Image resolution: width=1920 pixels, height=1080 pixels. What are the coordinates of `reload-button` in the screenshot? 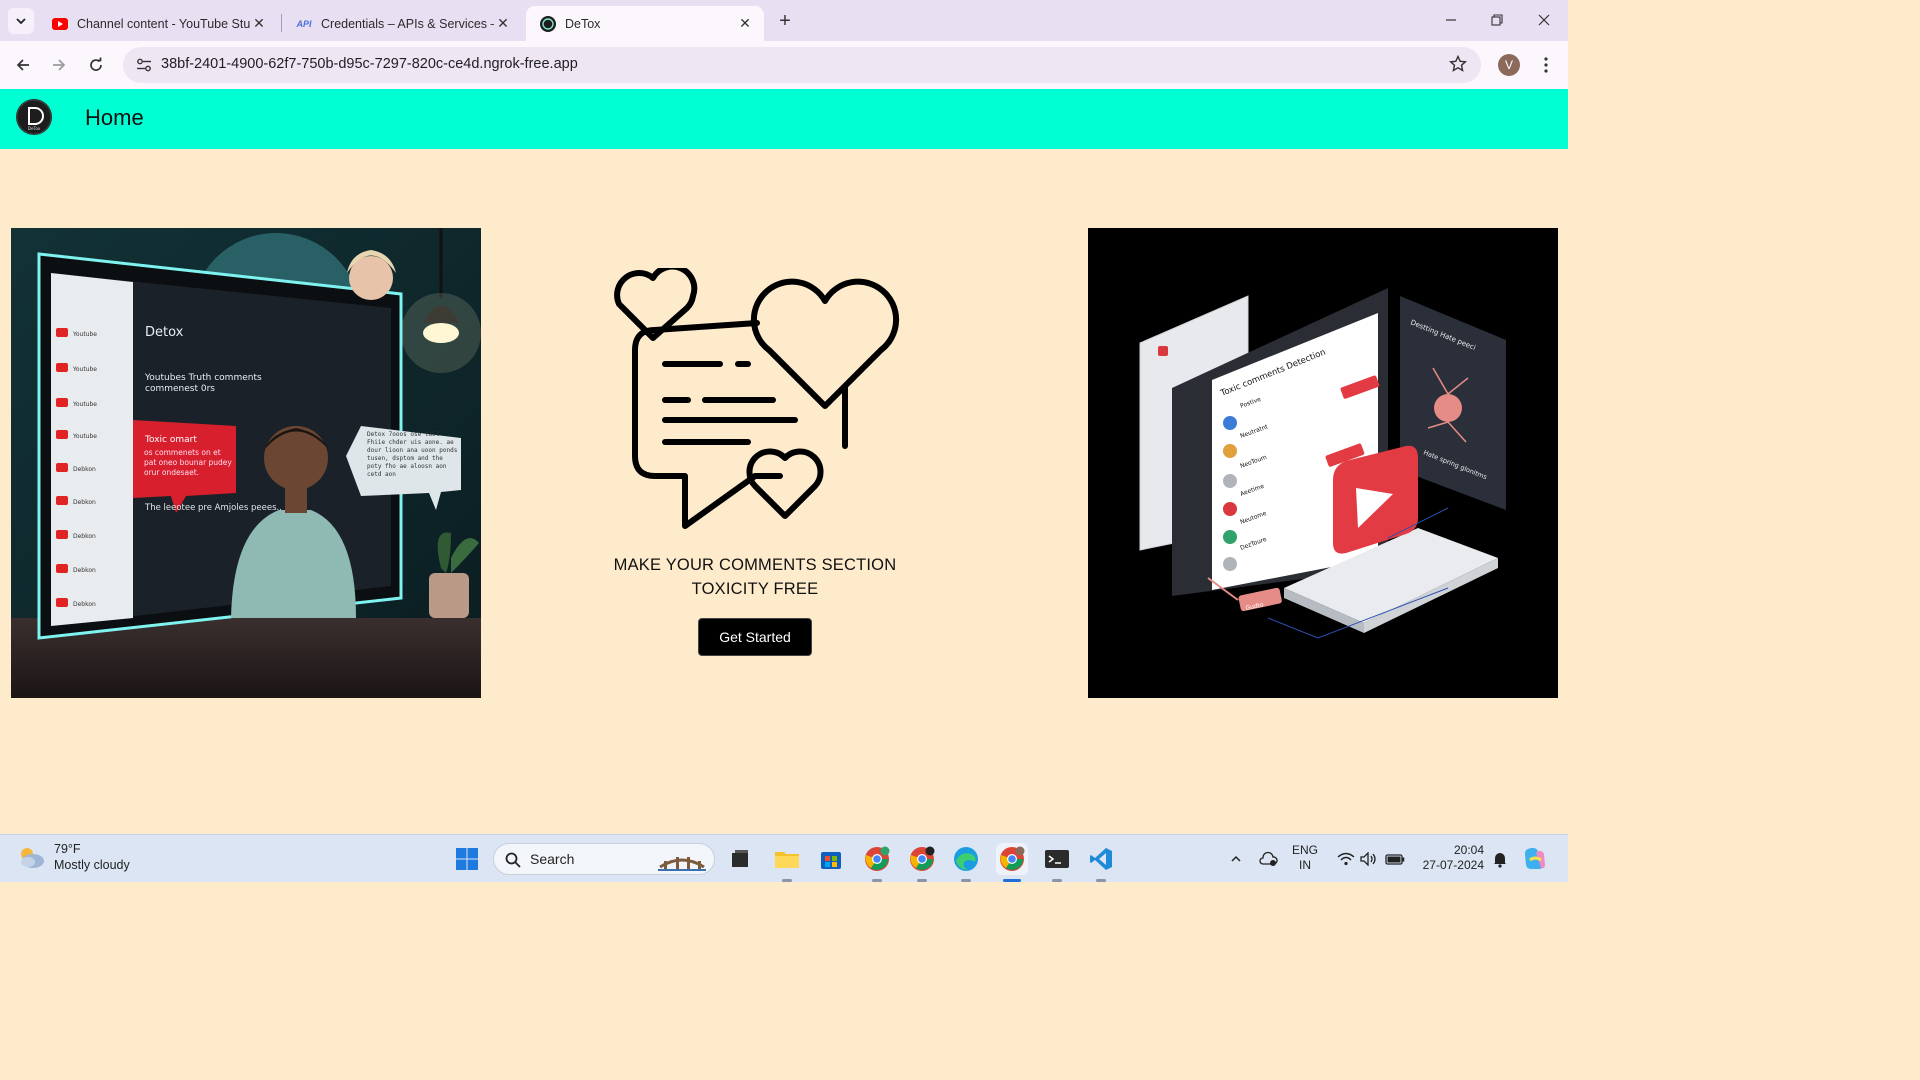 It's located at (96, 65).